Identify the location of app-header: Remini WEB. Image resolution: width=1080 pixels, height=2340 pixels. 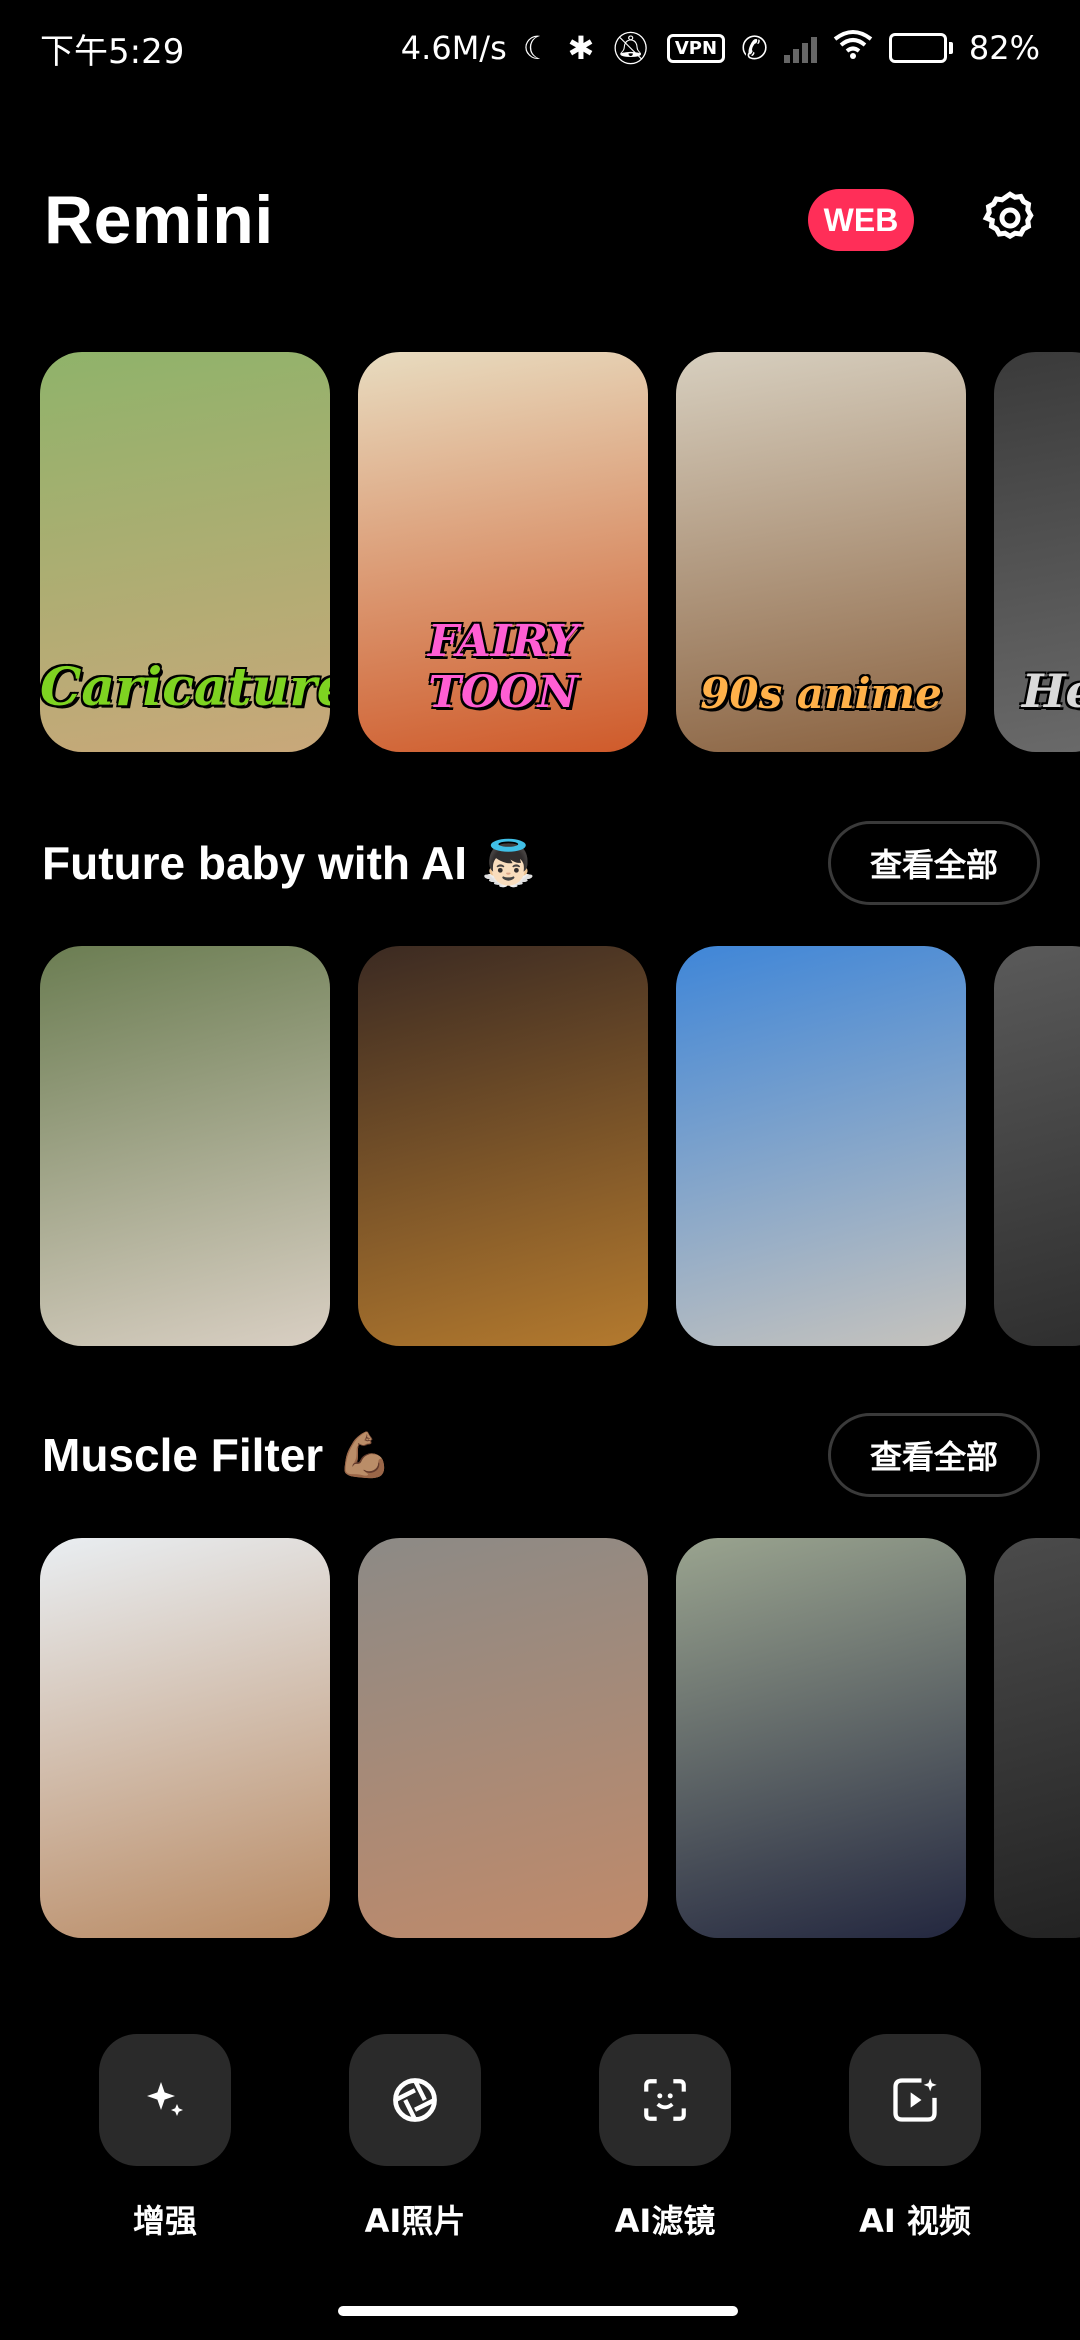
(542, 220).